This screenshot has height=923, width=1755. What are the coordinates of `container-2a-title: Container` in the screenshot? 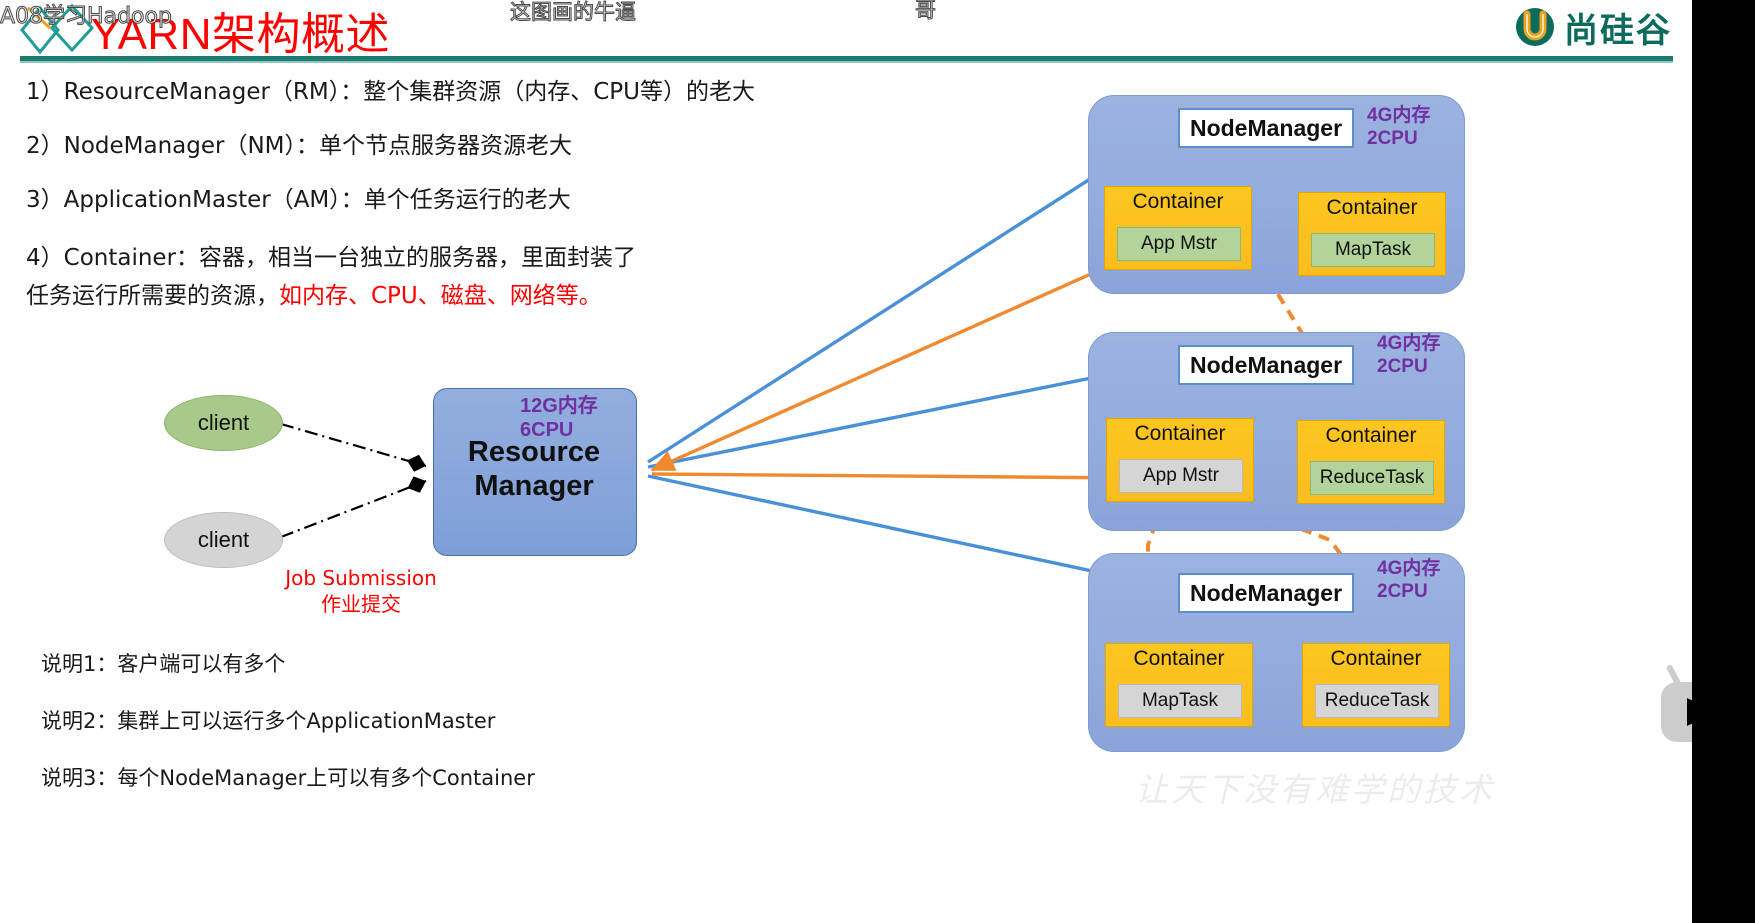 It's located at (1180, 433).